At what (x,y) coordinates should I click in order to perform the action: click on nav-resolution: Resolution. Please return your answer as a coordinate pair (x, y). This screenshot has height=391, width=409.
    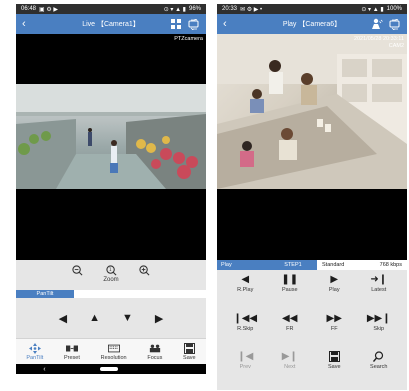
    Looking at the image, I should click on (114, 352).